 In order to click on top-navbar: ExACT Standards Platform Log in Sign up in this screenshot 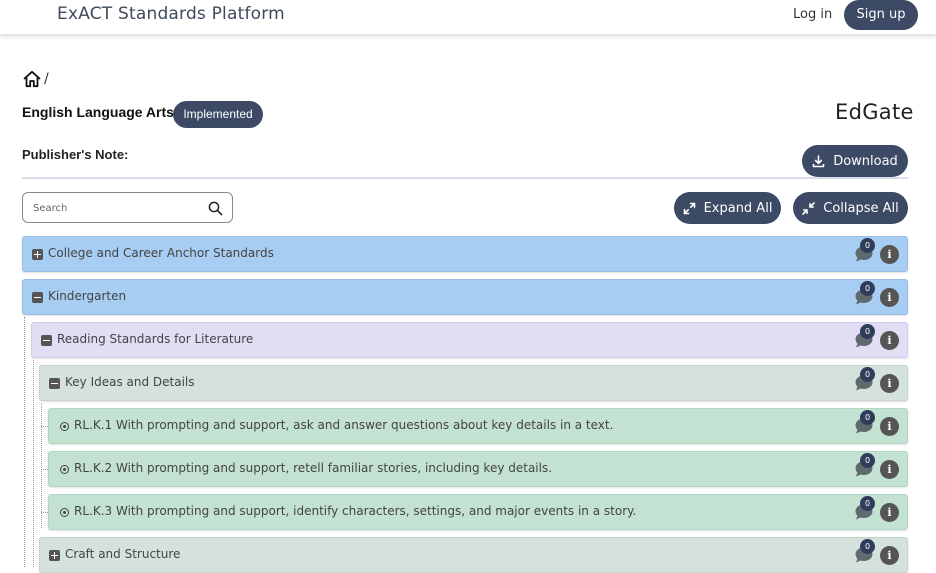, I will do `click(468, 17)`.